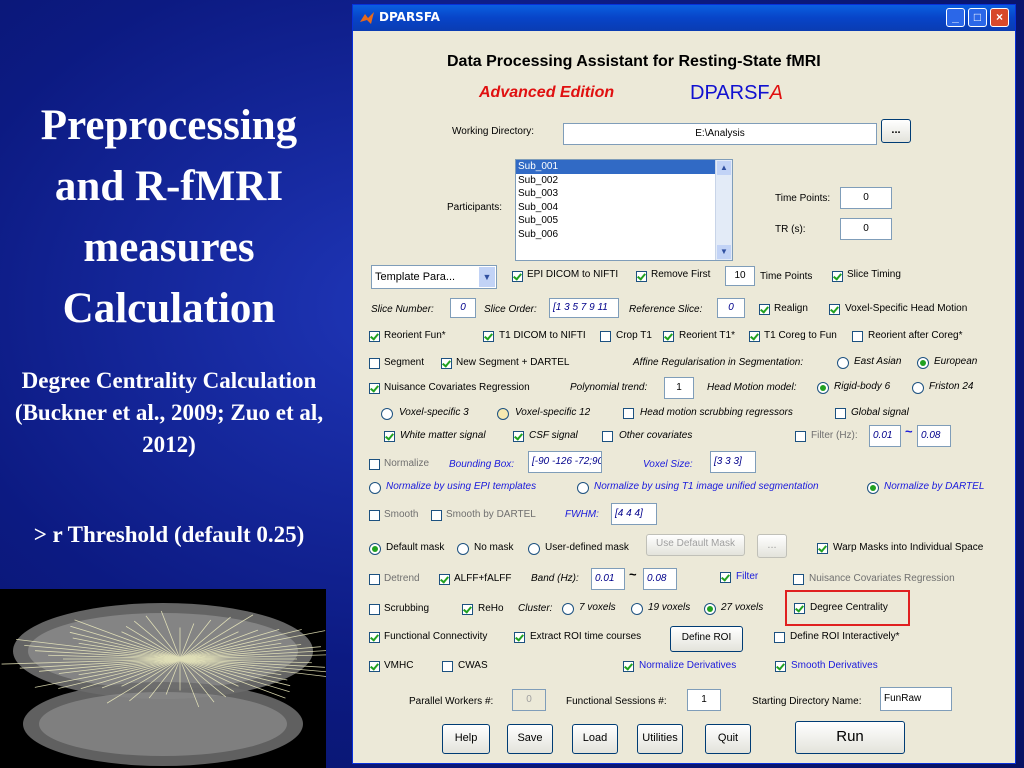 This screenshot has height=768, width=1024. Describe the element at coordinates (850, 737) in the screenshot. I see `run-button: Run` at that location.